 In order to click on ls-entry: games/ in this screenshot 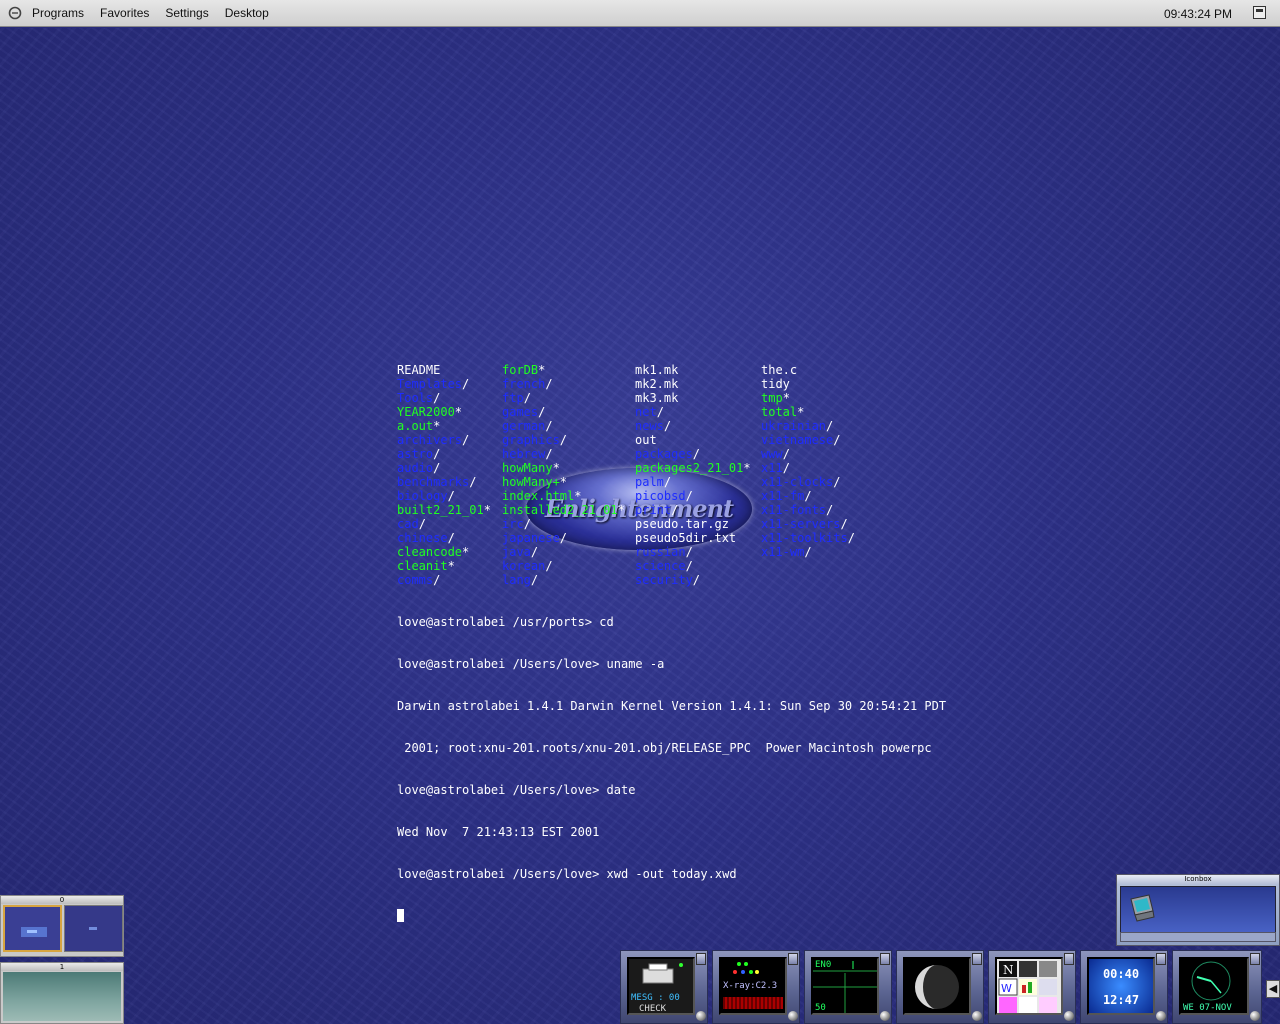, I will do `click(563, 412)`.